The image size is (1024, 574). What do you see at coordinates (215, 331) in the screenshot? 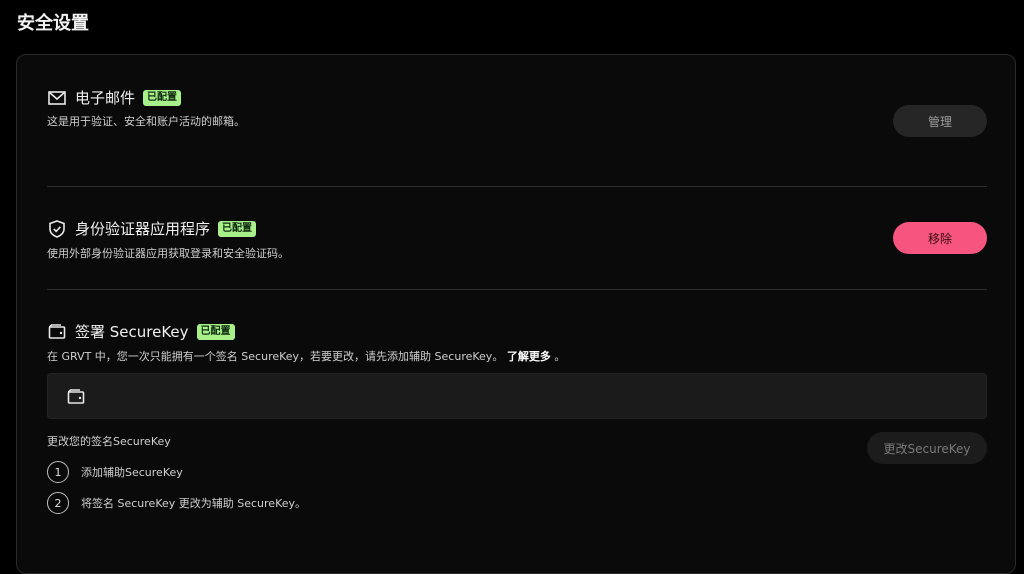
I see `securekey-status-badge: 已配置` at bounding box center [215, 331].